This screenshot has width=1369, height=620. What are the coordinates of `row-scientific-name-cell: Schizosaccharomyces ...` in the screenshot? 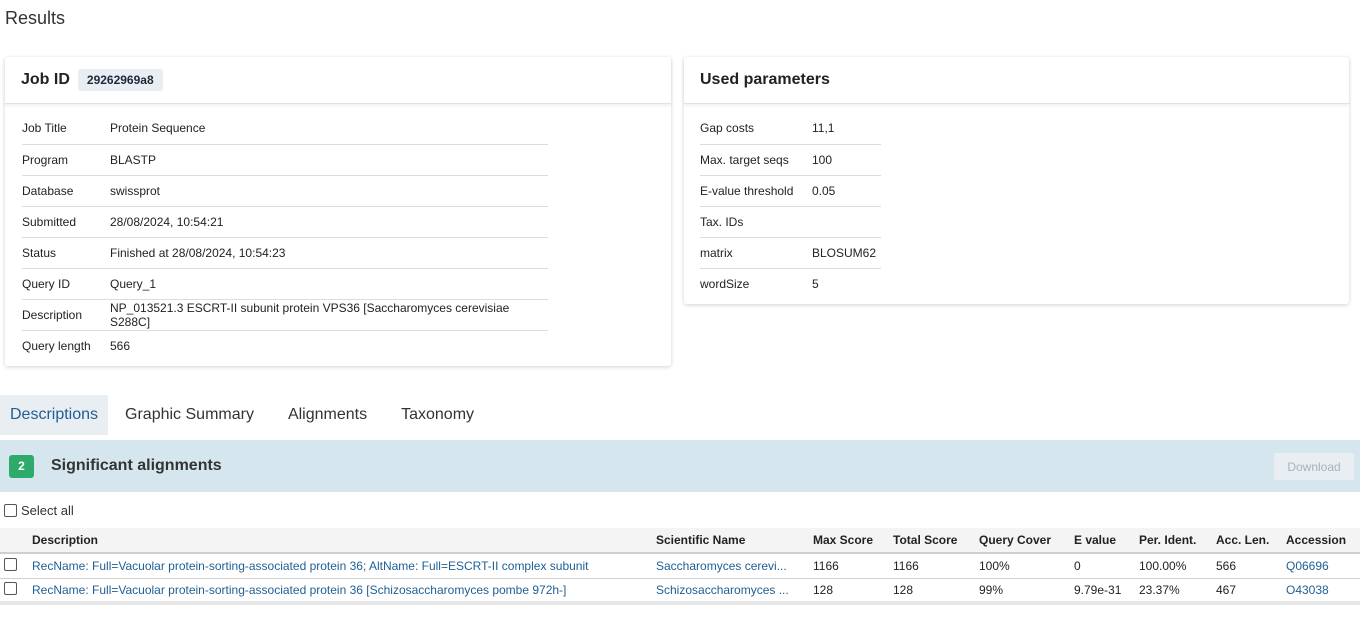 It's located at (734, 591).